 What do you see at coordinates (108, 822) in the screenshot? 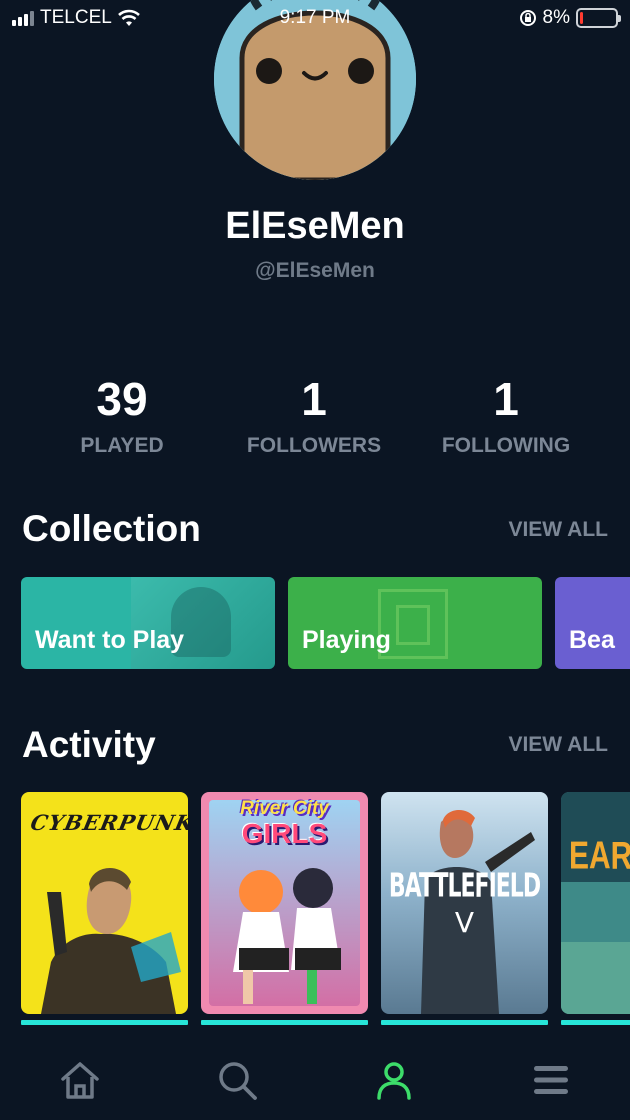
I see `cover-title-art: CYBERPUNK` at bounding box center [108, 822].